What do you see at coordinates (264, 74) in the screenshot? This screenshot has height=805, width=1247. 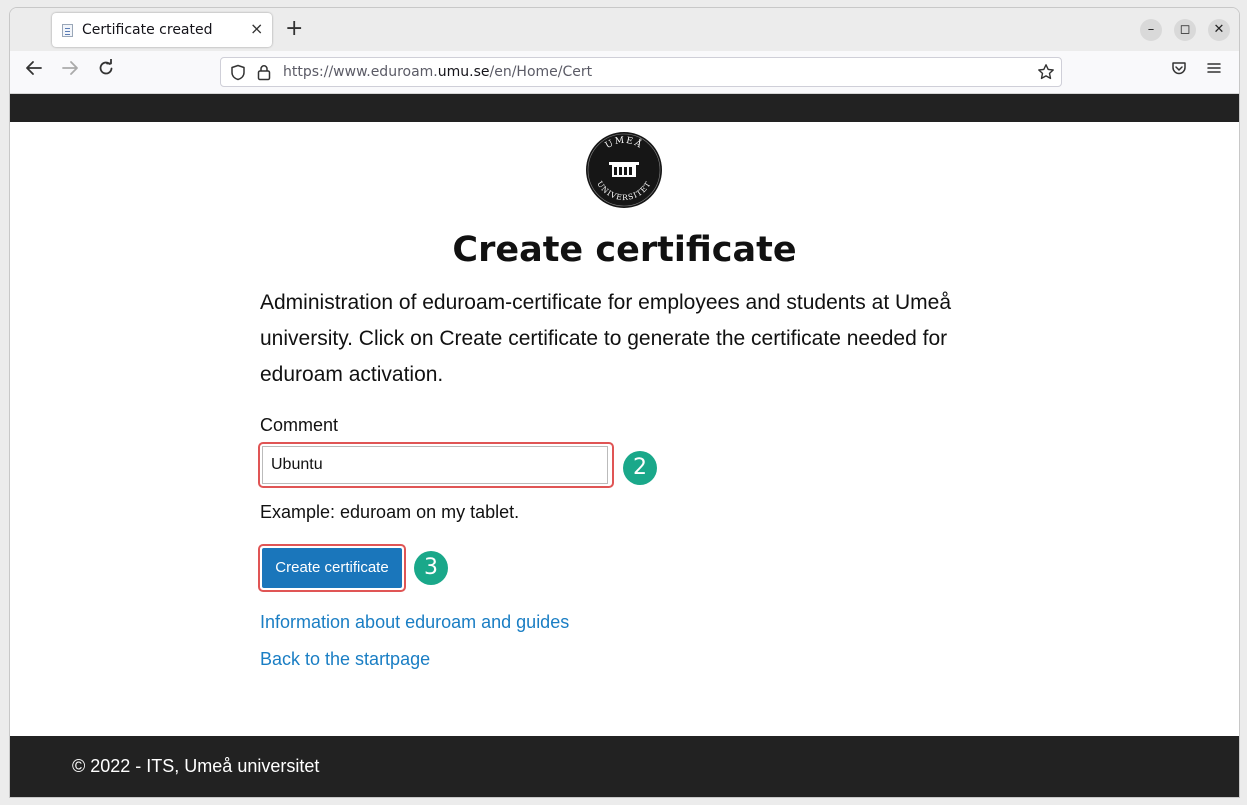 I see `lock-icon` at bounding box center [264, 74].